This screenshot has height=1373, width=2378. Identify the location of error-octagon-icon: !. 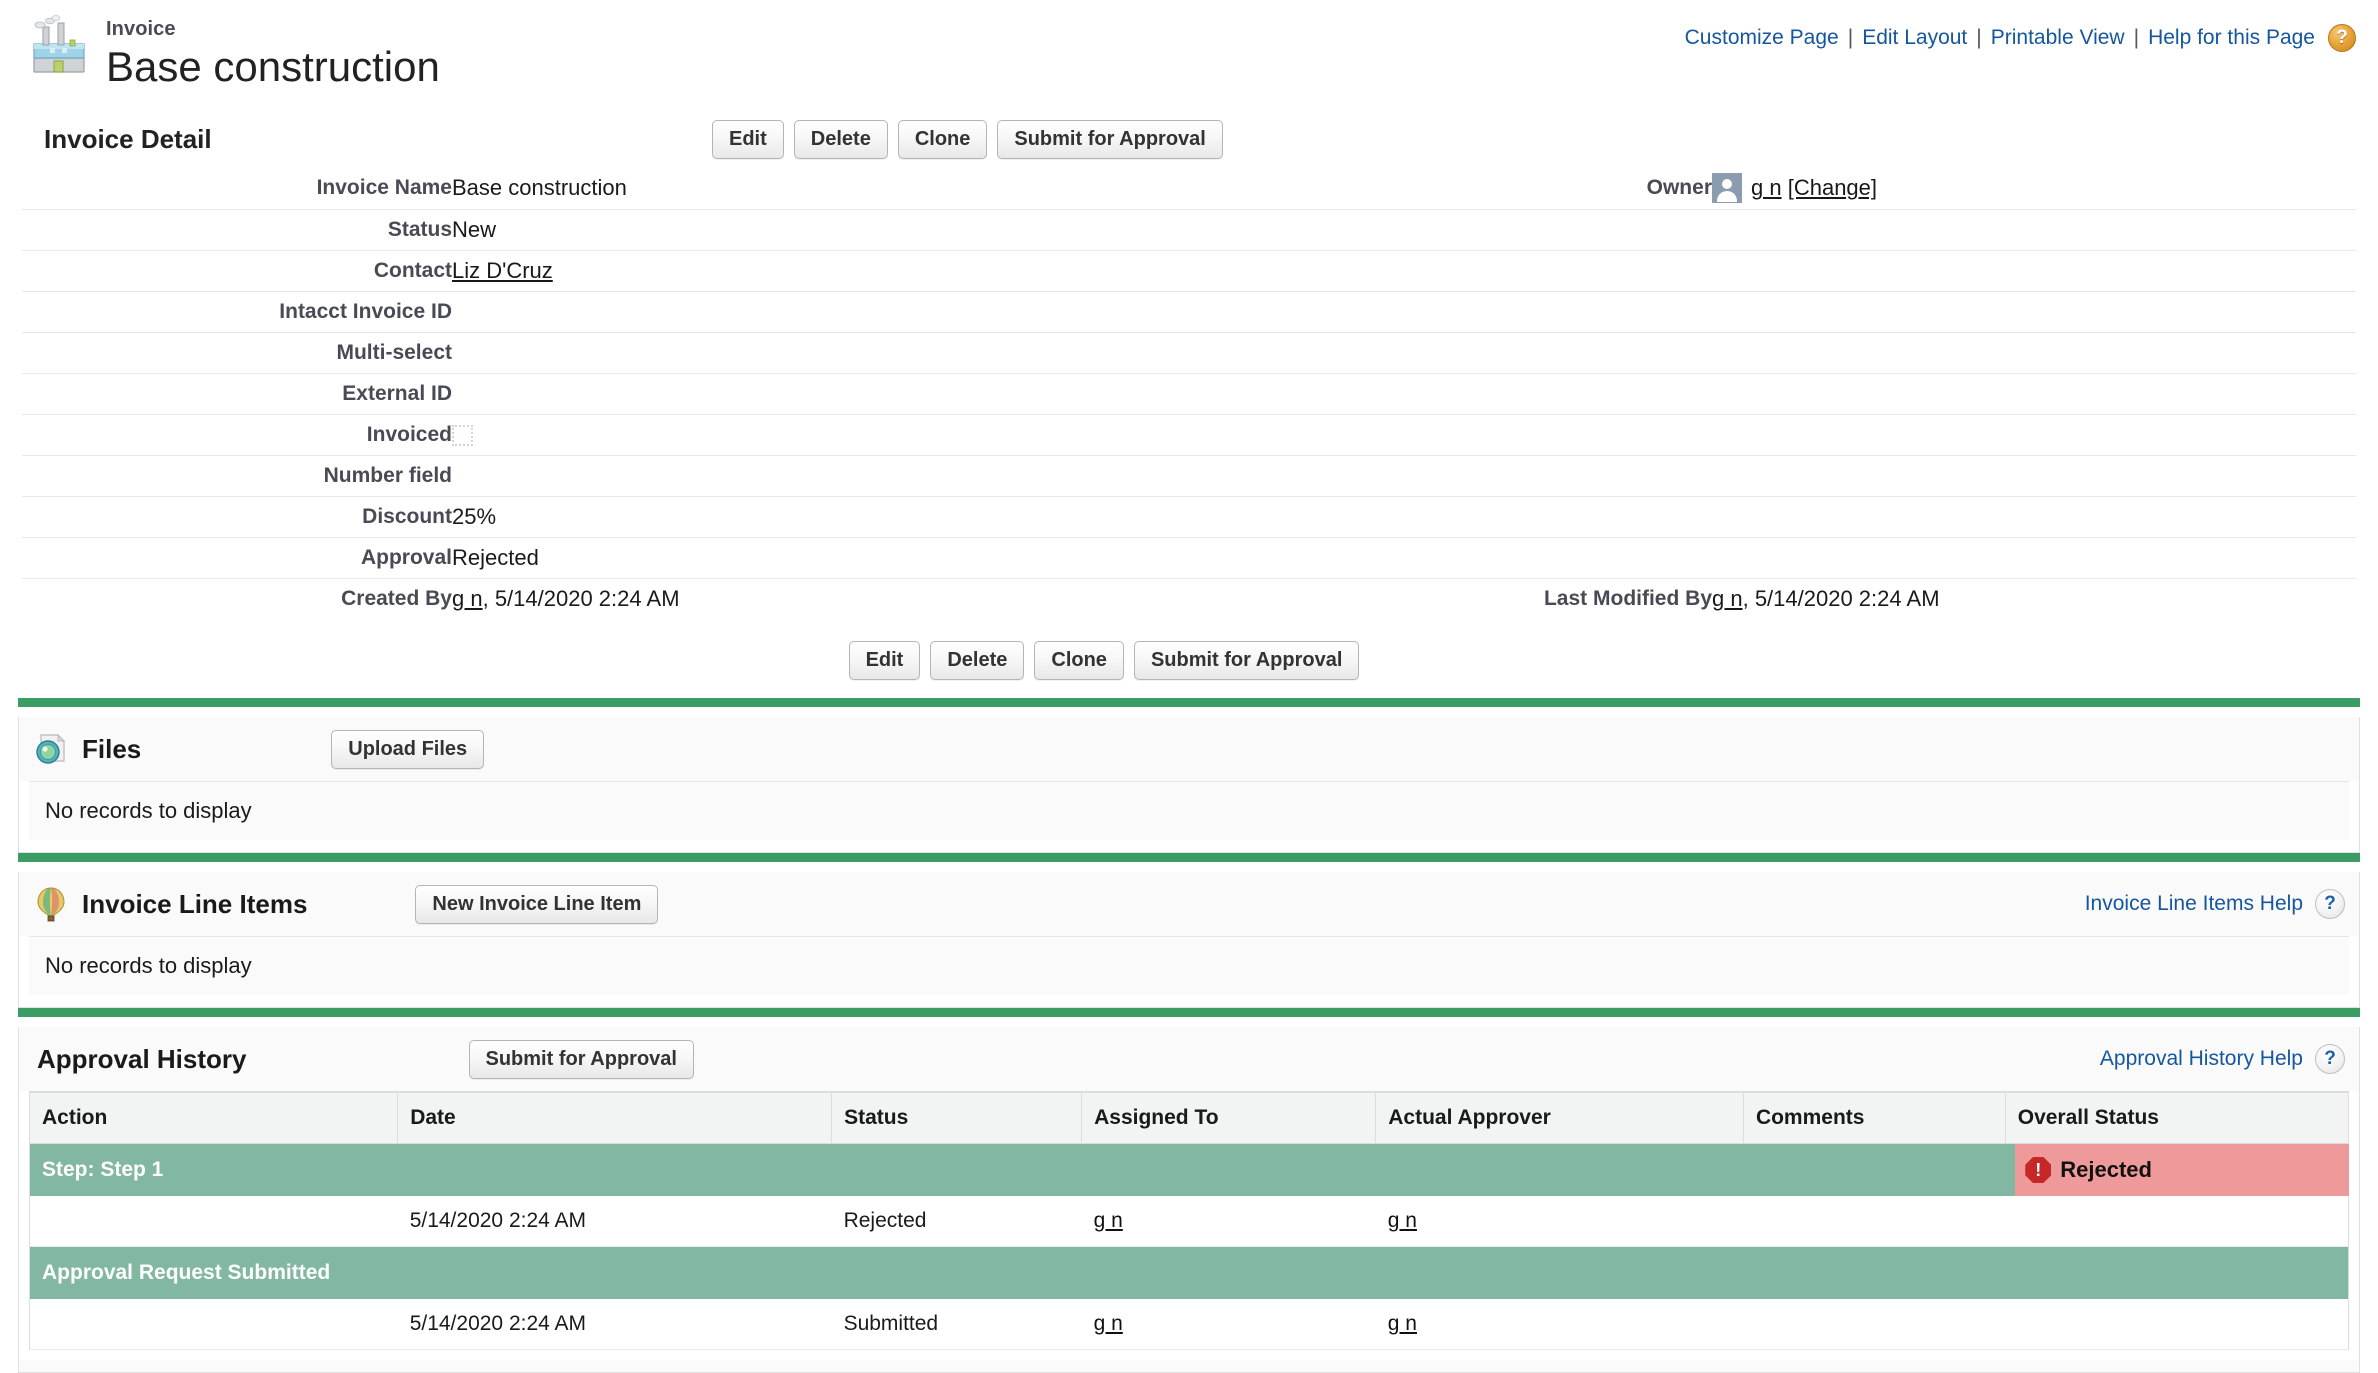
(2038, 1170).